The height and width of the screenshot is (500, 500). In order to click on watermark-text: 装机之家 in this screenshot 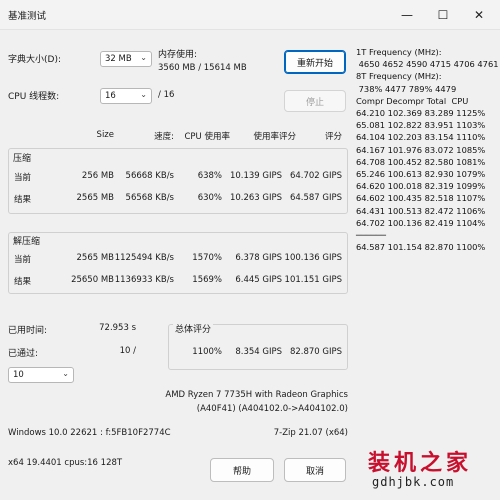, I will do `click(420, 463)`.